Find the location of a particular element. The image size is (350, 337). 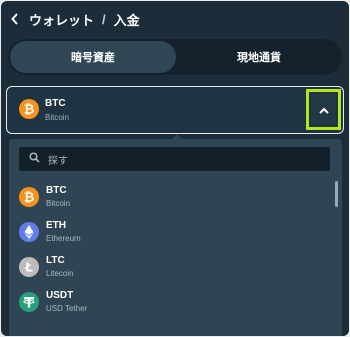

item-symbol: ETH is located at coordinates (56, 225).